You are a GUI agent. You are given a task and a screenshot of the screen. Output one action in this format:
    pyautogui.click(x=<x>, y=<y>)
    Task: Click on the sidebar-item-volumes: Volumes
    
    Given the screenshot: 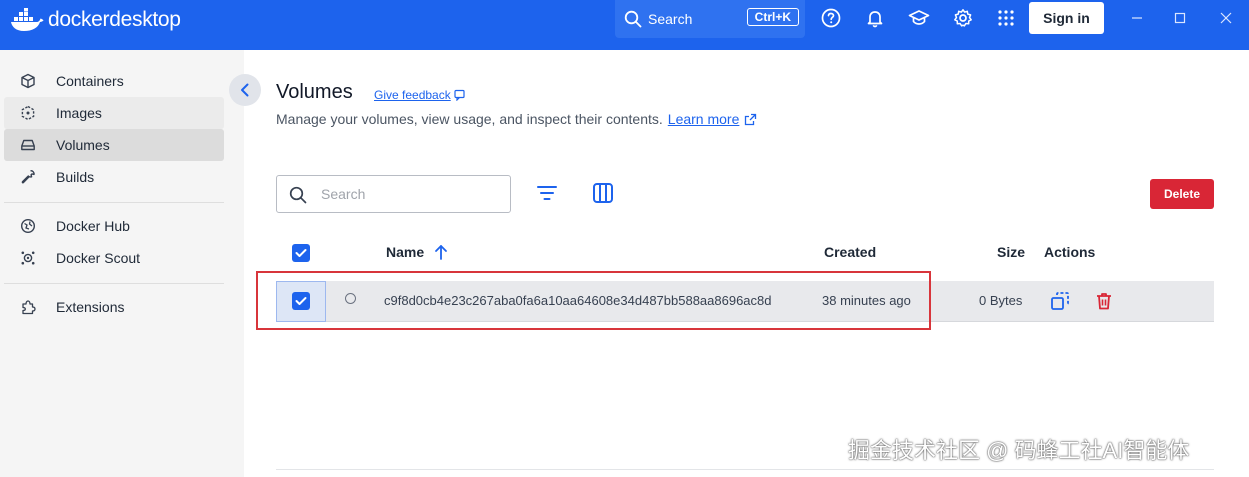 What is the action you would take?
    pyautogui.click(x=114, y=145)
    